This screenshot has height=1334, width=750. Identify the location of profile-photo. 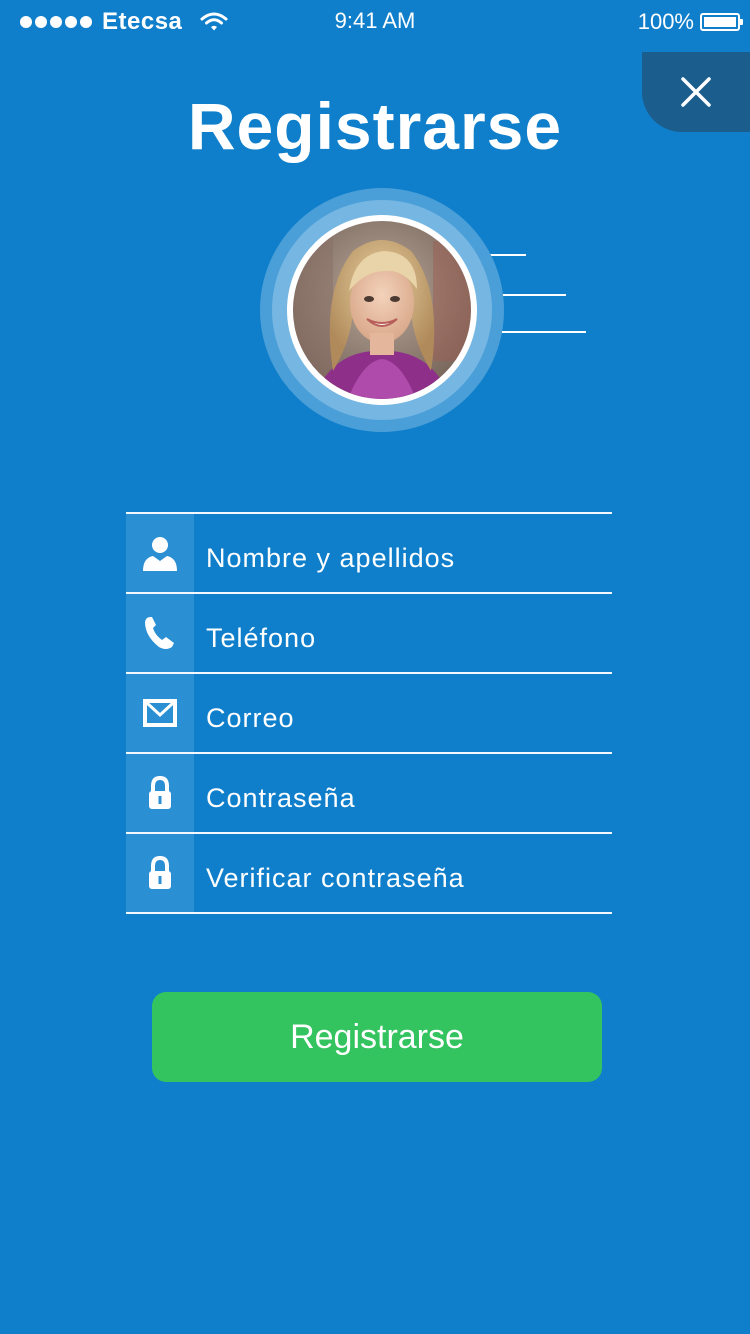
(382, 310).